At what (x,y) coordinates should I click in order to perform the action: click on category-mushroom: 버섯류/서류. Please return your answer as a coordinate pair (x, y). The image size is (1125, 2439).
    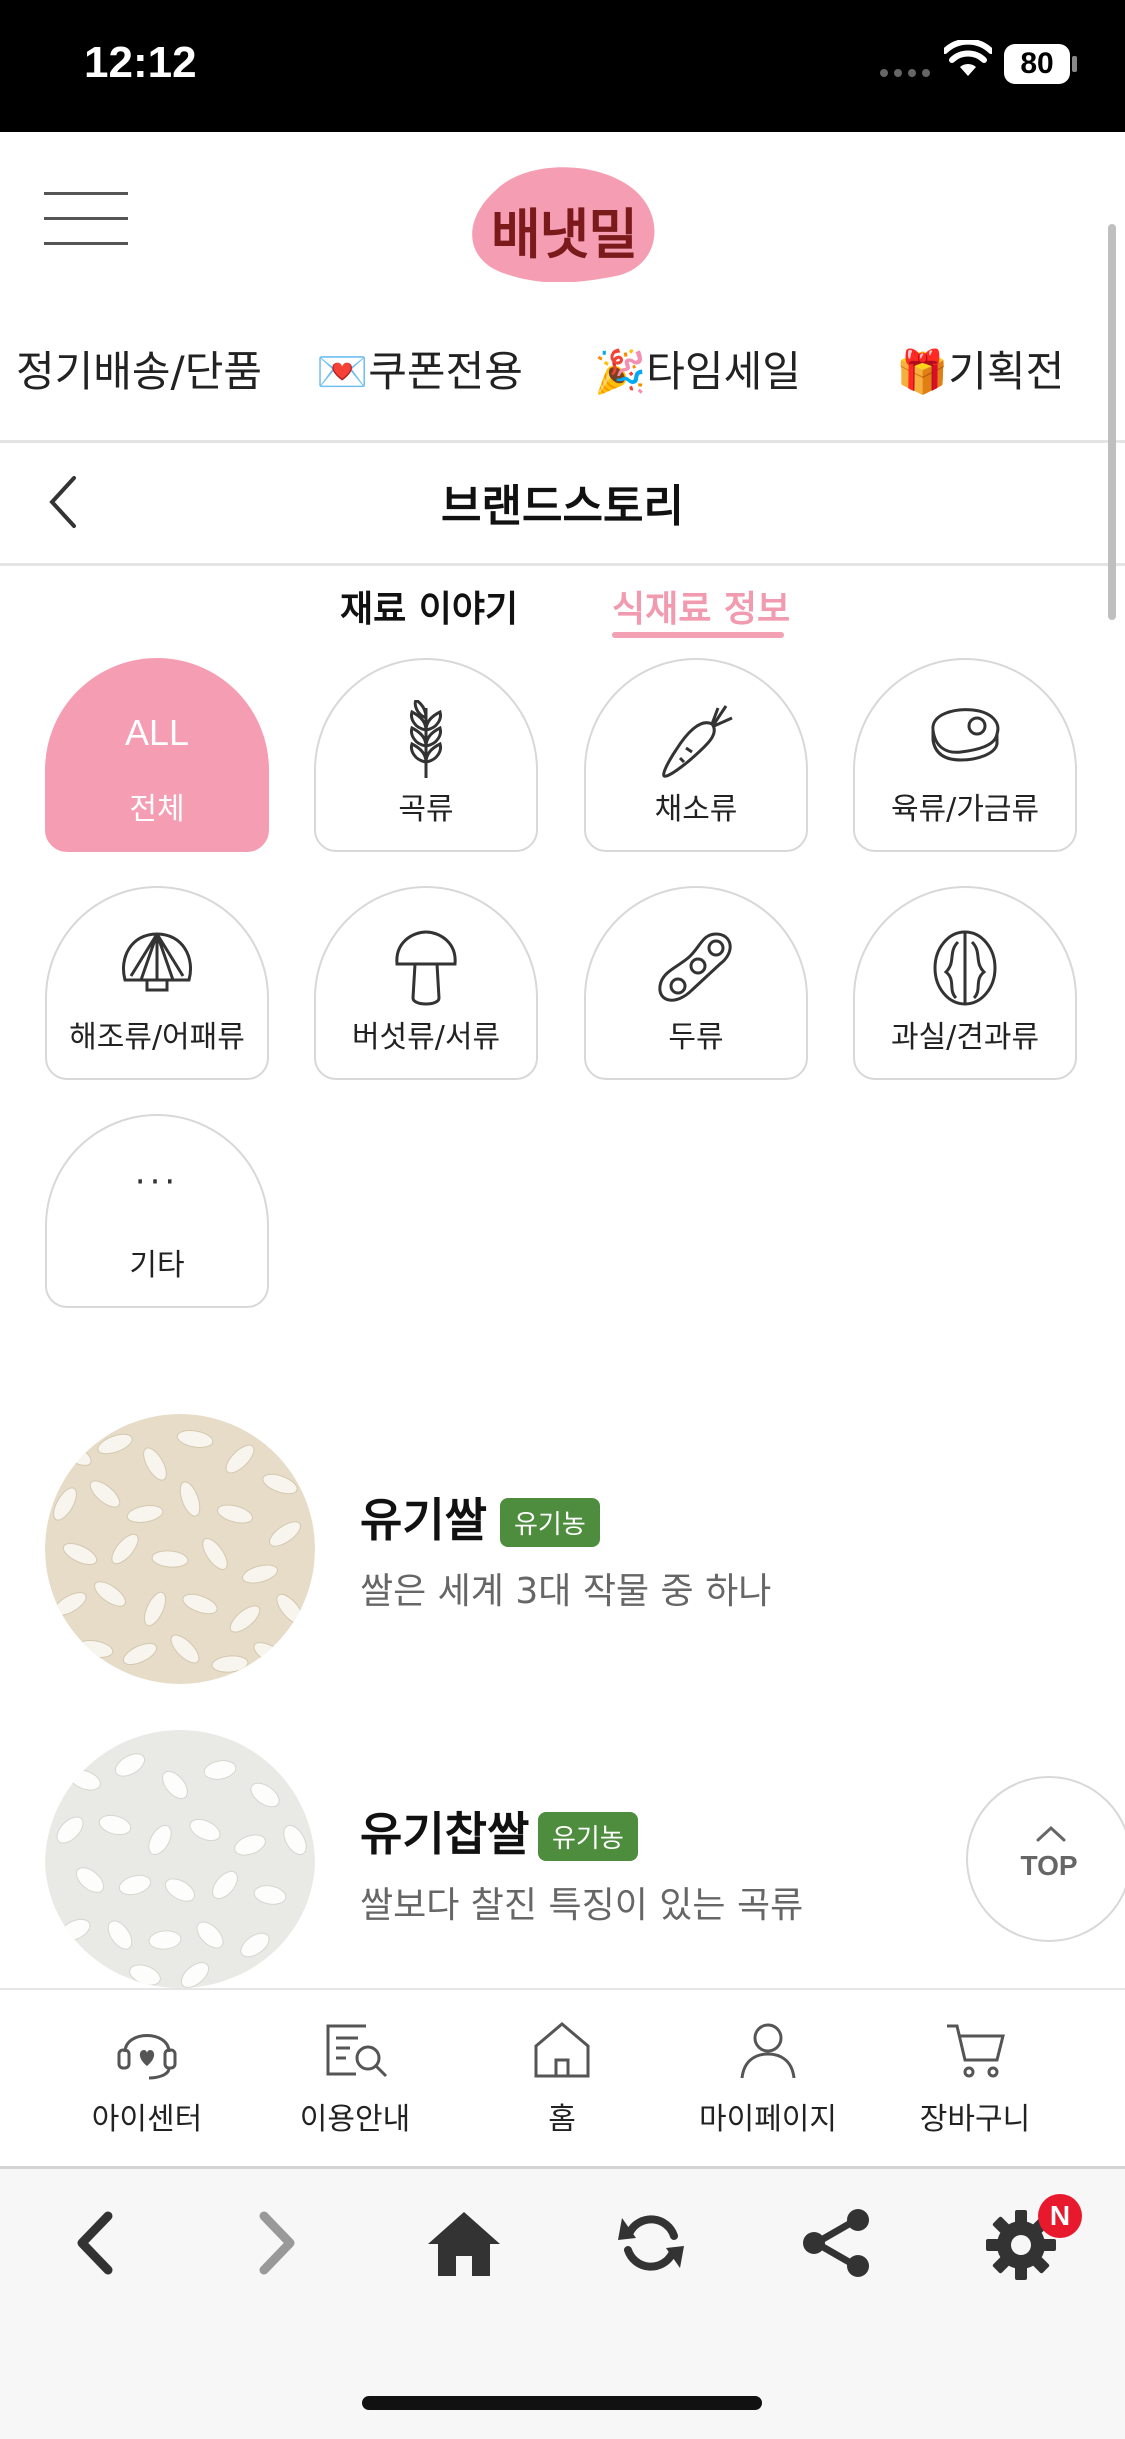
    Looking at the image, I should click on (426, 983).